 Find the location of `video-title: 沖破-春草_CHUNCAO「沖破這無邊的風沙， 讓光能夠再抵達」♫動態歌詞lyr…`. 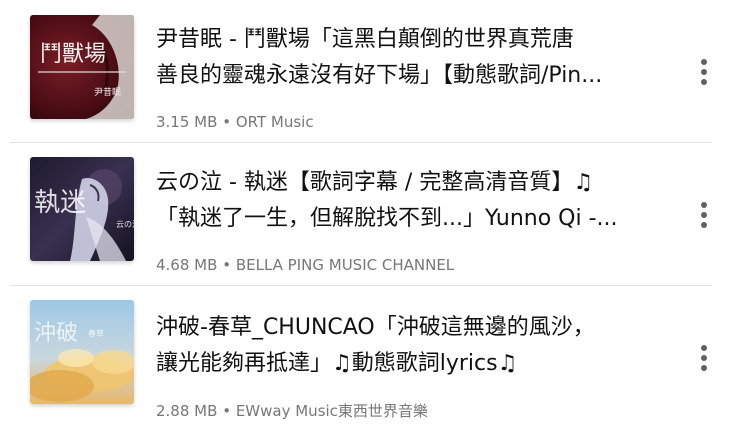

video-title: 沖破-春草_CHUNCAO「沖破這無邊的風沙， 讓光能夠再抵達」♫動態歌詞lyr… is located at coordinates (416, 346).